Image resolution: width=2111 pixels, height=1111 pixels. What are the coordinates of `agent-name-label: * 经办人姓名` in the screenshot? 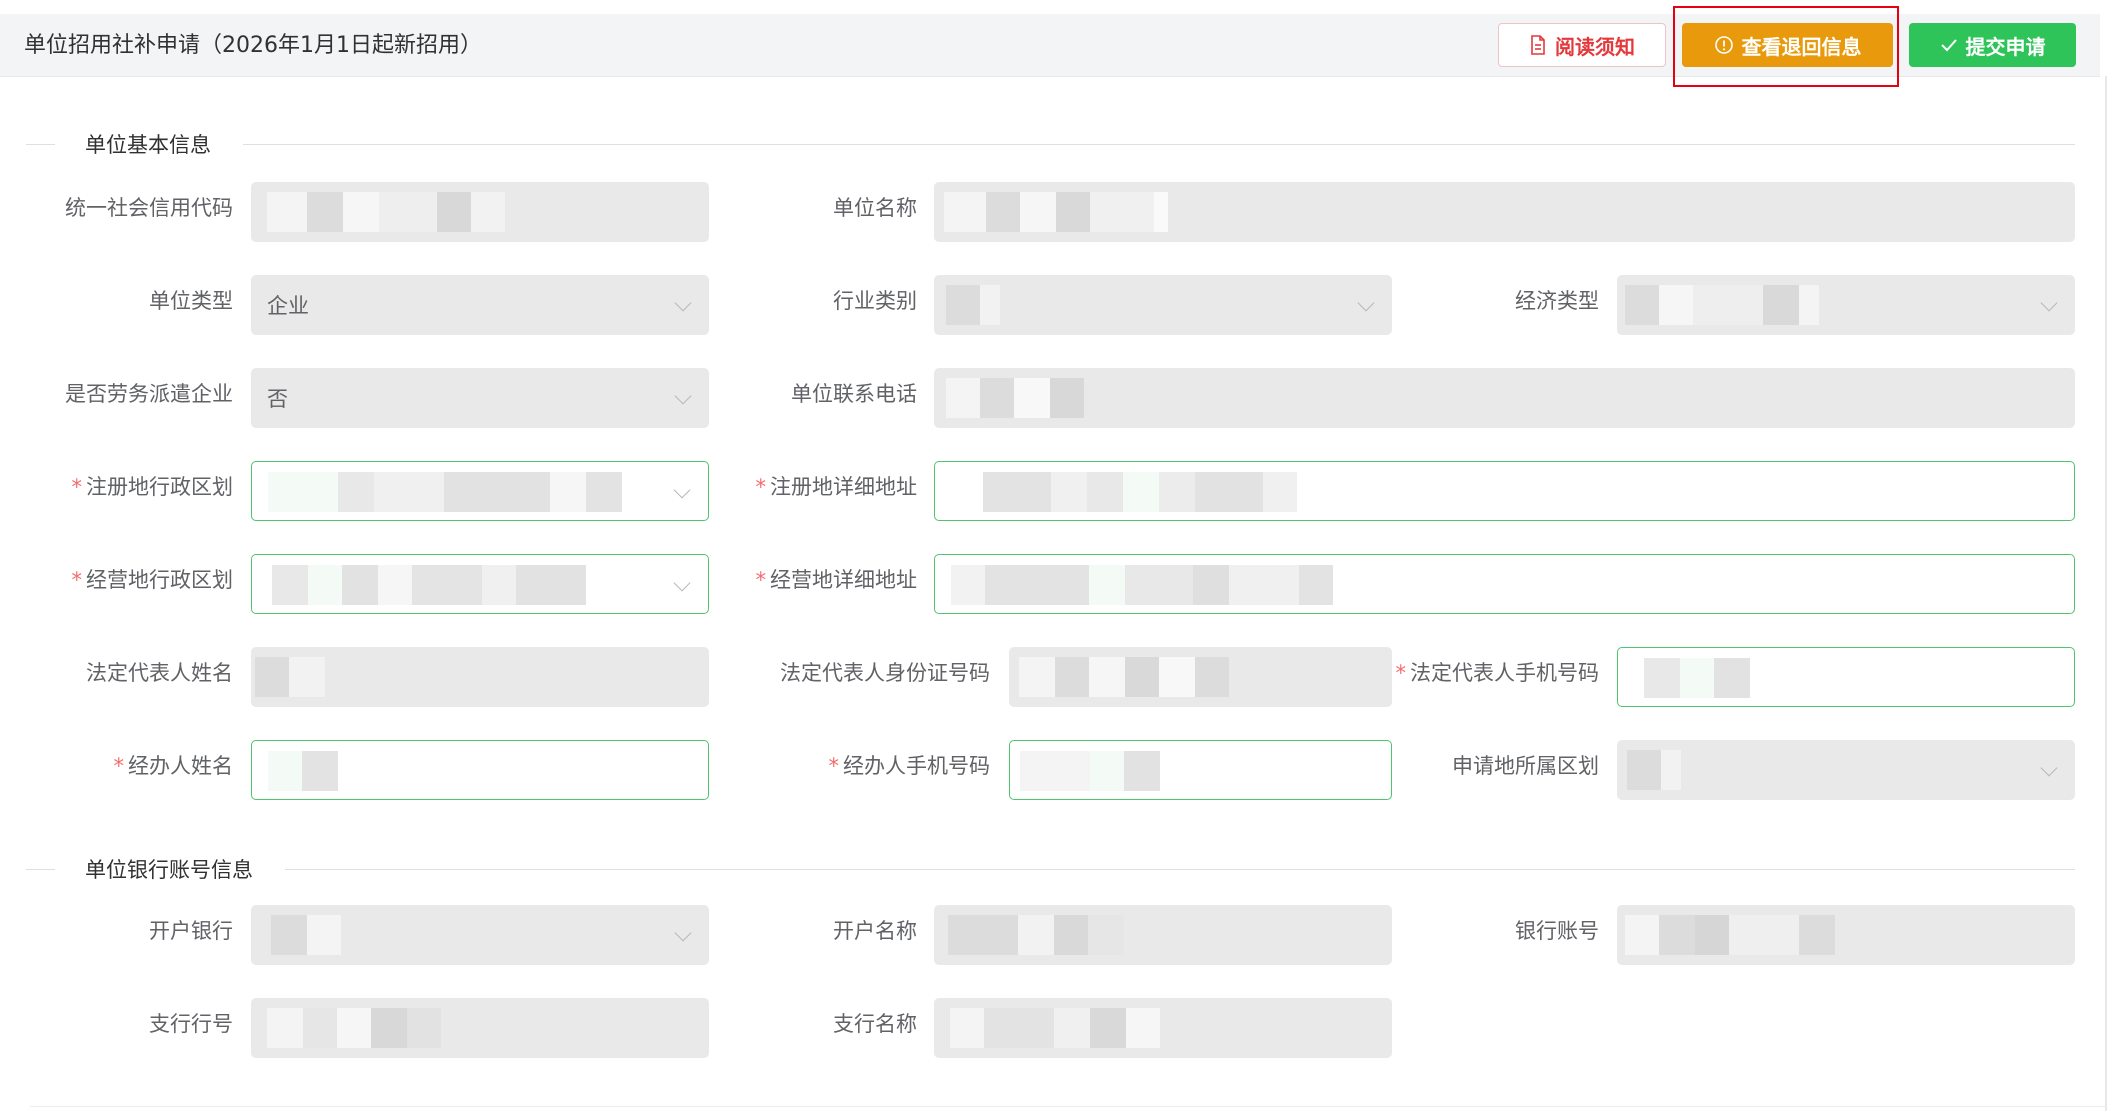 It's located at (173, 766).